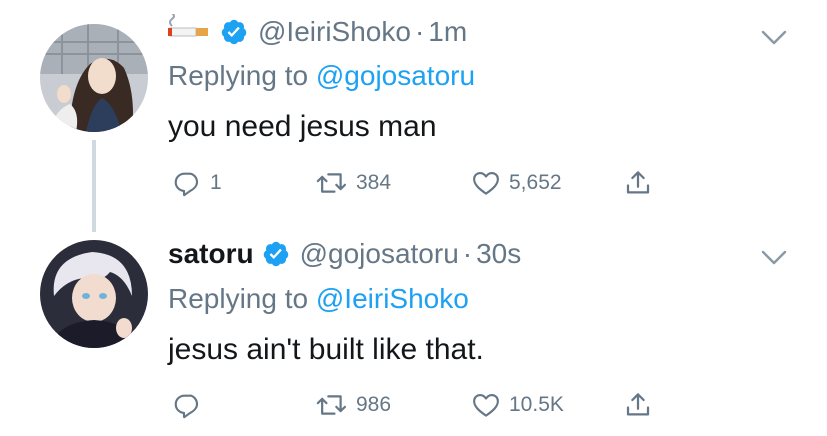  What do you see at coordinates (353, 183) in the screenshot?
I see `retweet-button: 384` at bounding box center [353, 183].